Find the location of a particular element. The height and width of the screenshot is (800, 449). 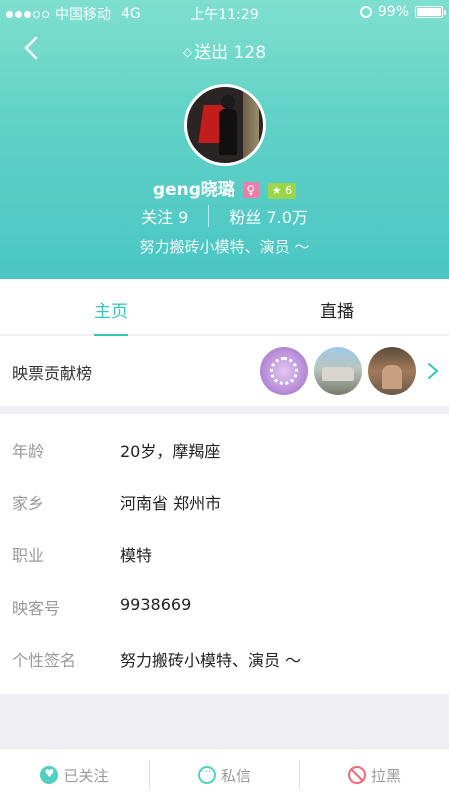

info-value: 20岁，摩羯座 is located at coordinates (170, 451).